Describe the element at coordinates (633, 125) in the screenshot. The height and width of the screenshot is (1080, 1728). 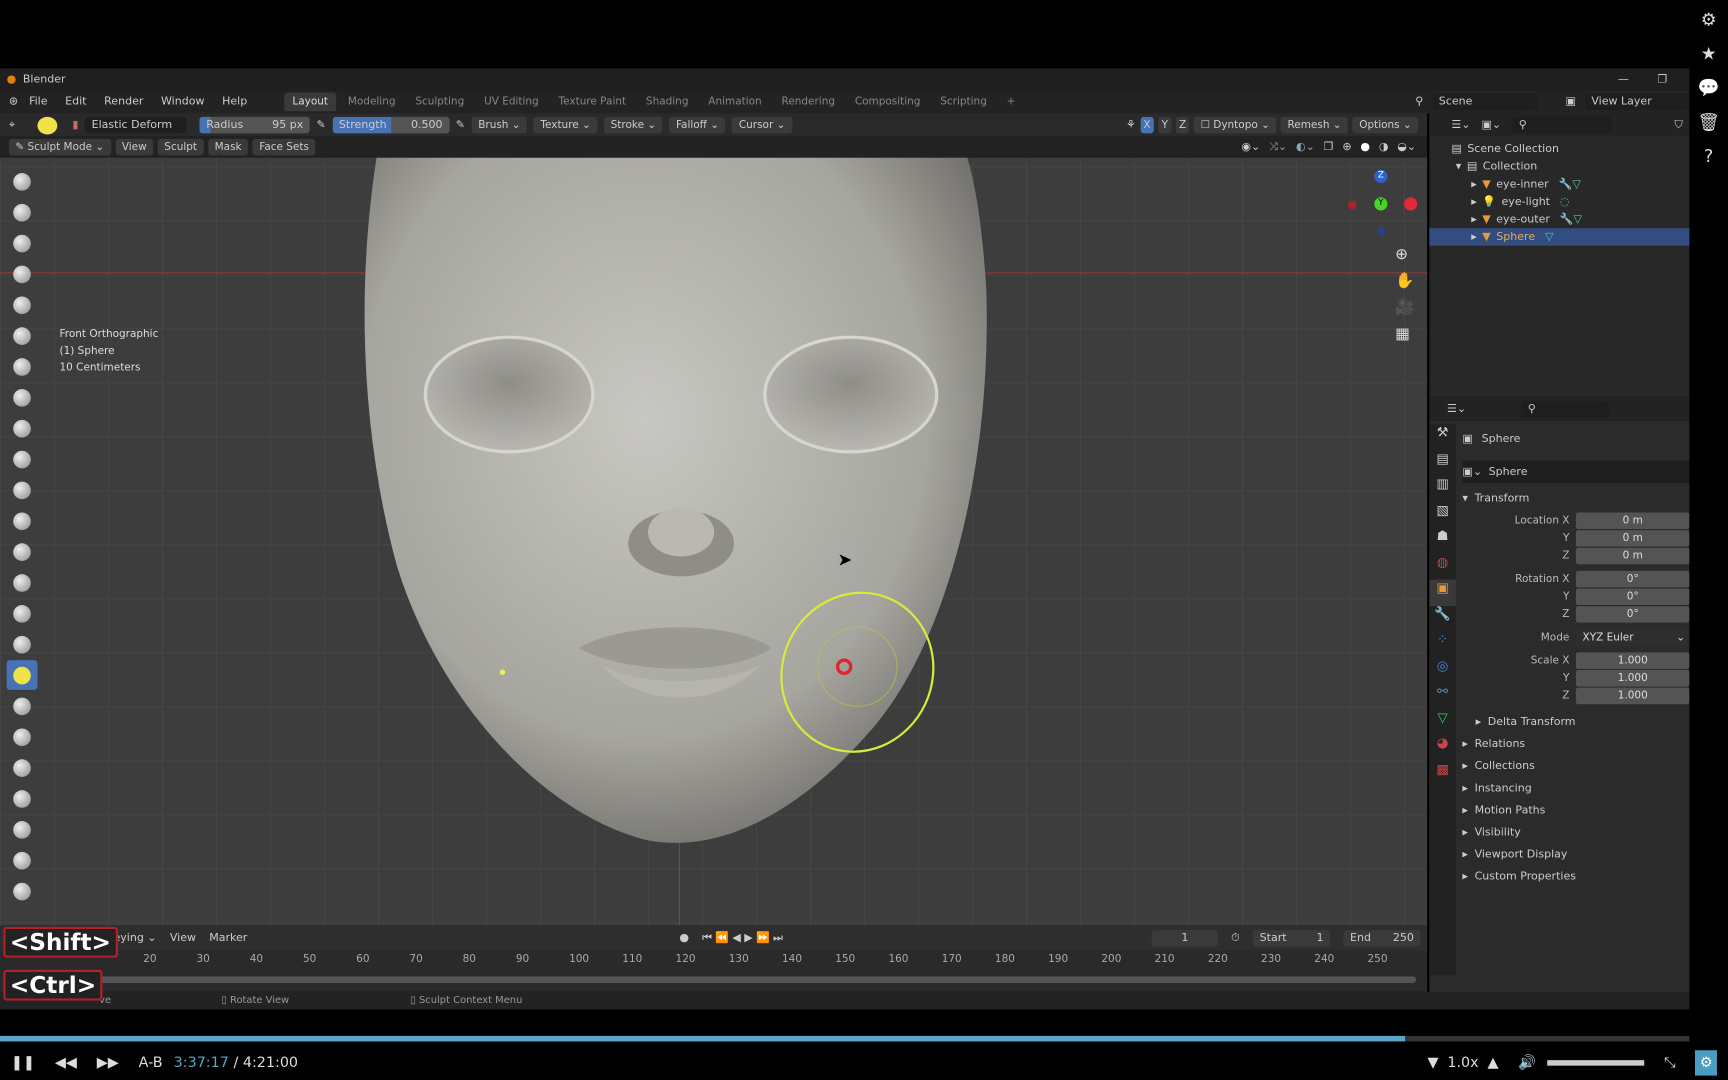
I see `stroke-menu: Stroke ⌄` at that location.